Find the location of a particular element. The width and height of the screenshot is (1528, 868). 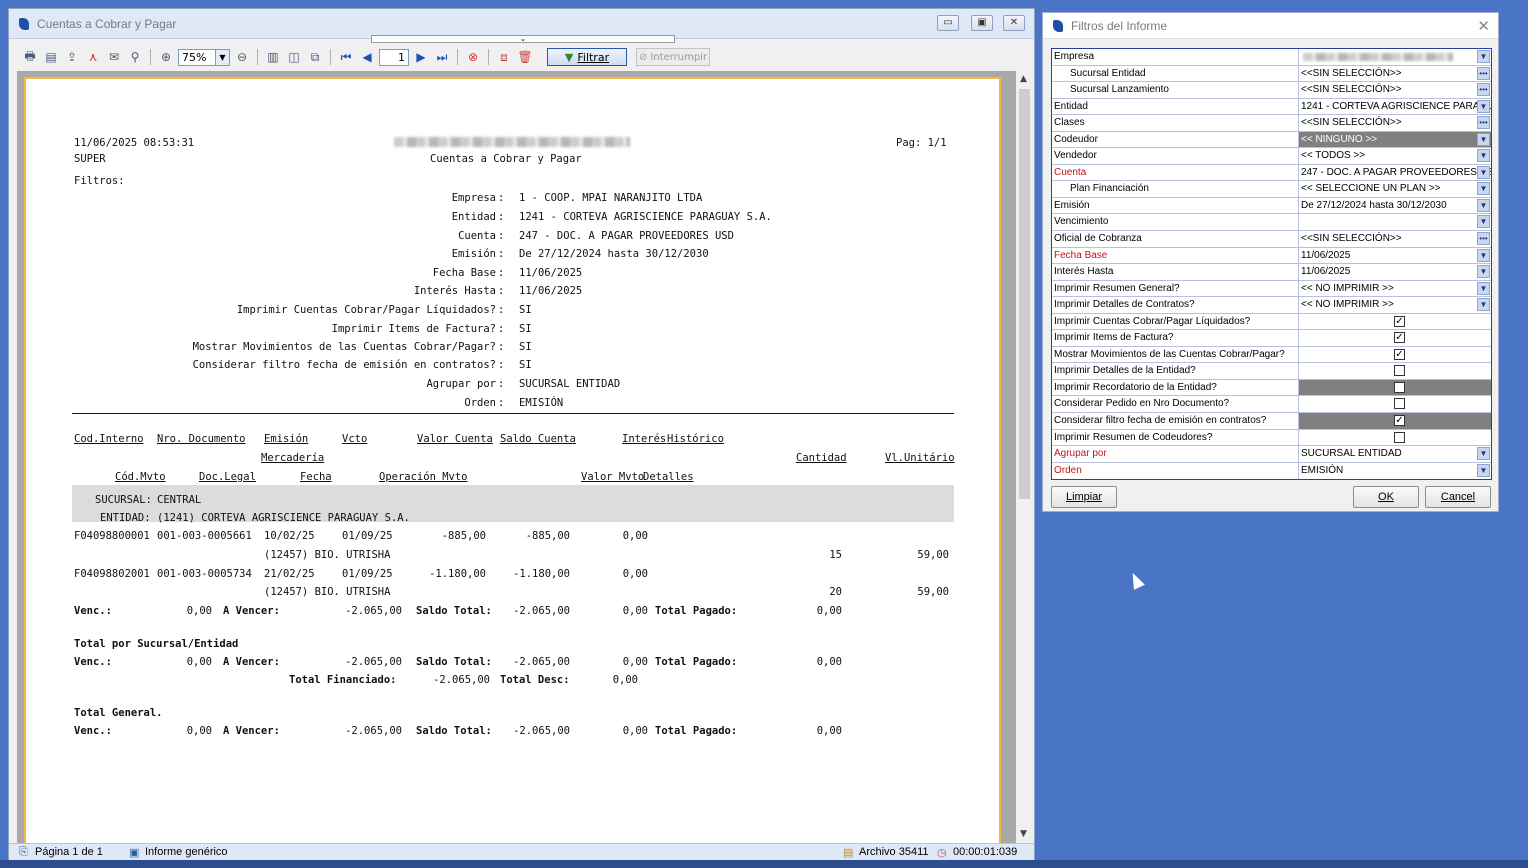

recordatorio-checkbox is located at coordinates (1399, 387).